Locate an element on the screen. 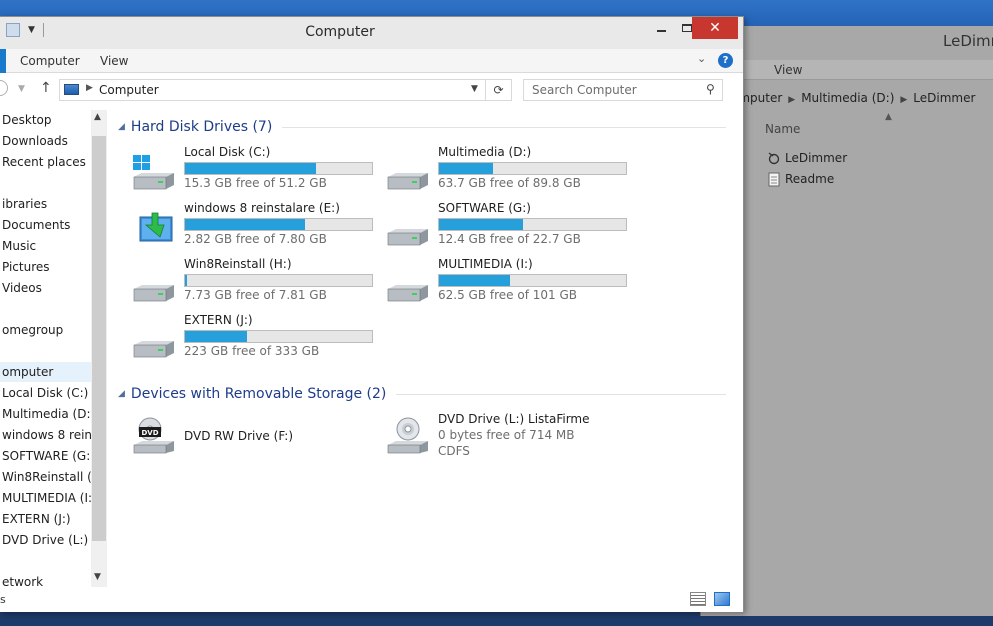  sidebar-item-win8reinstall-h: Win8Reinstall (H: is located at coordinates (47, 477).